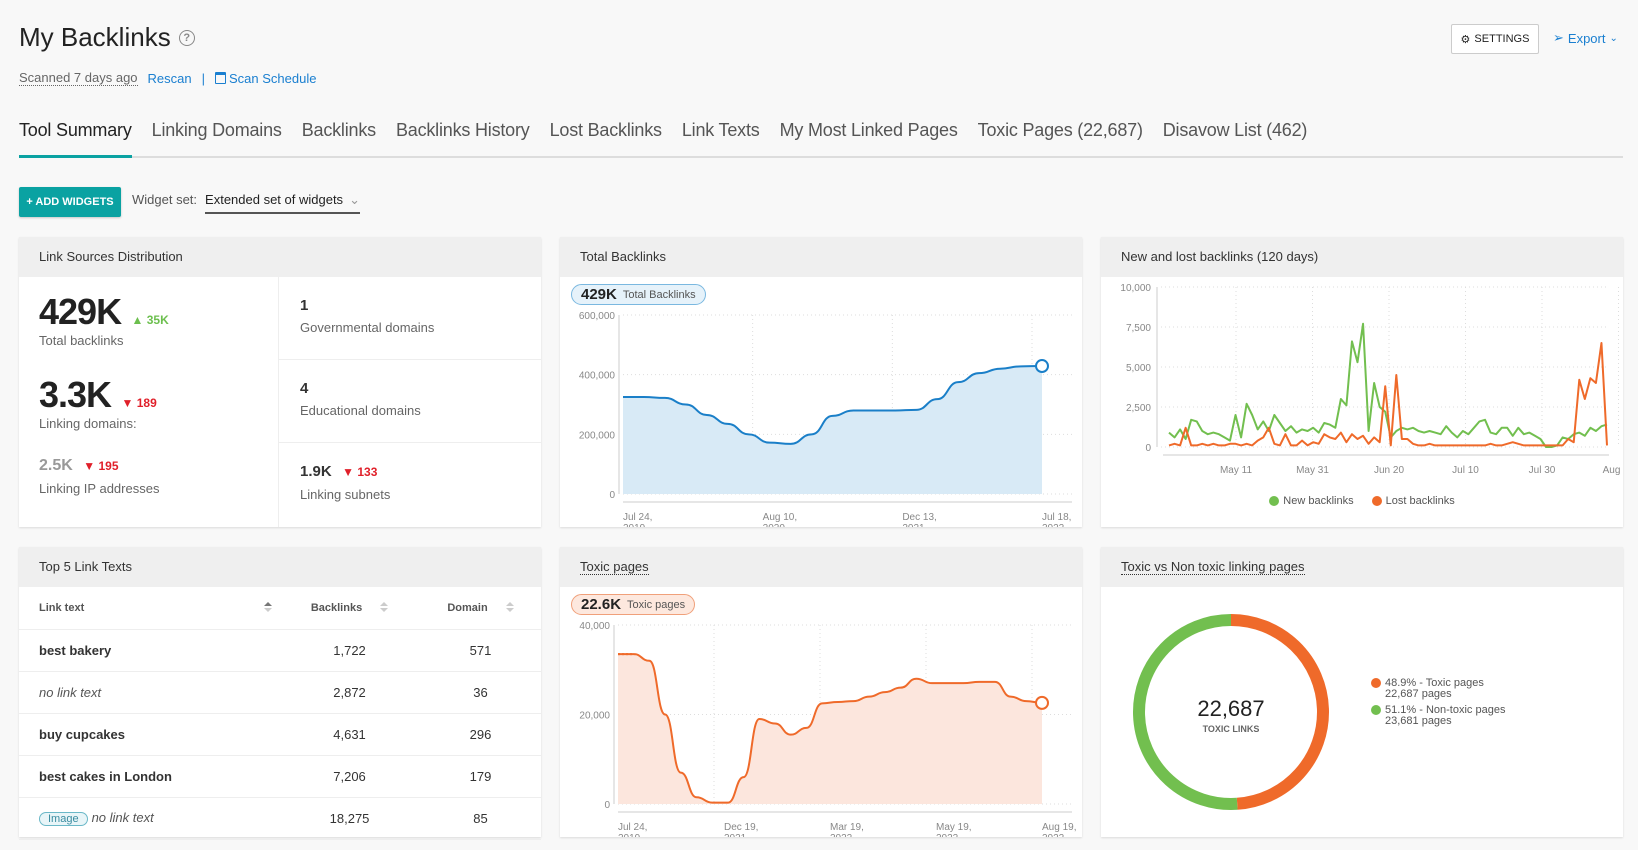 The image size is (1638, 850). I want to click on linking-ips-metric: 2.5K ▼ 195 Linking IP addresses, so click(99, 476).